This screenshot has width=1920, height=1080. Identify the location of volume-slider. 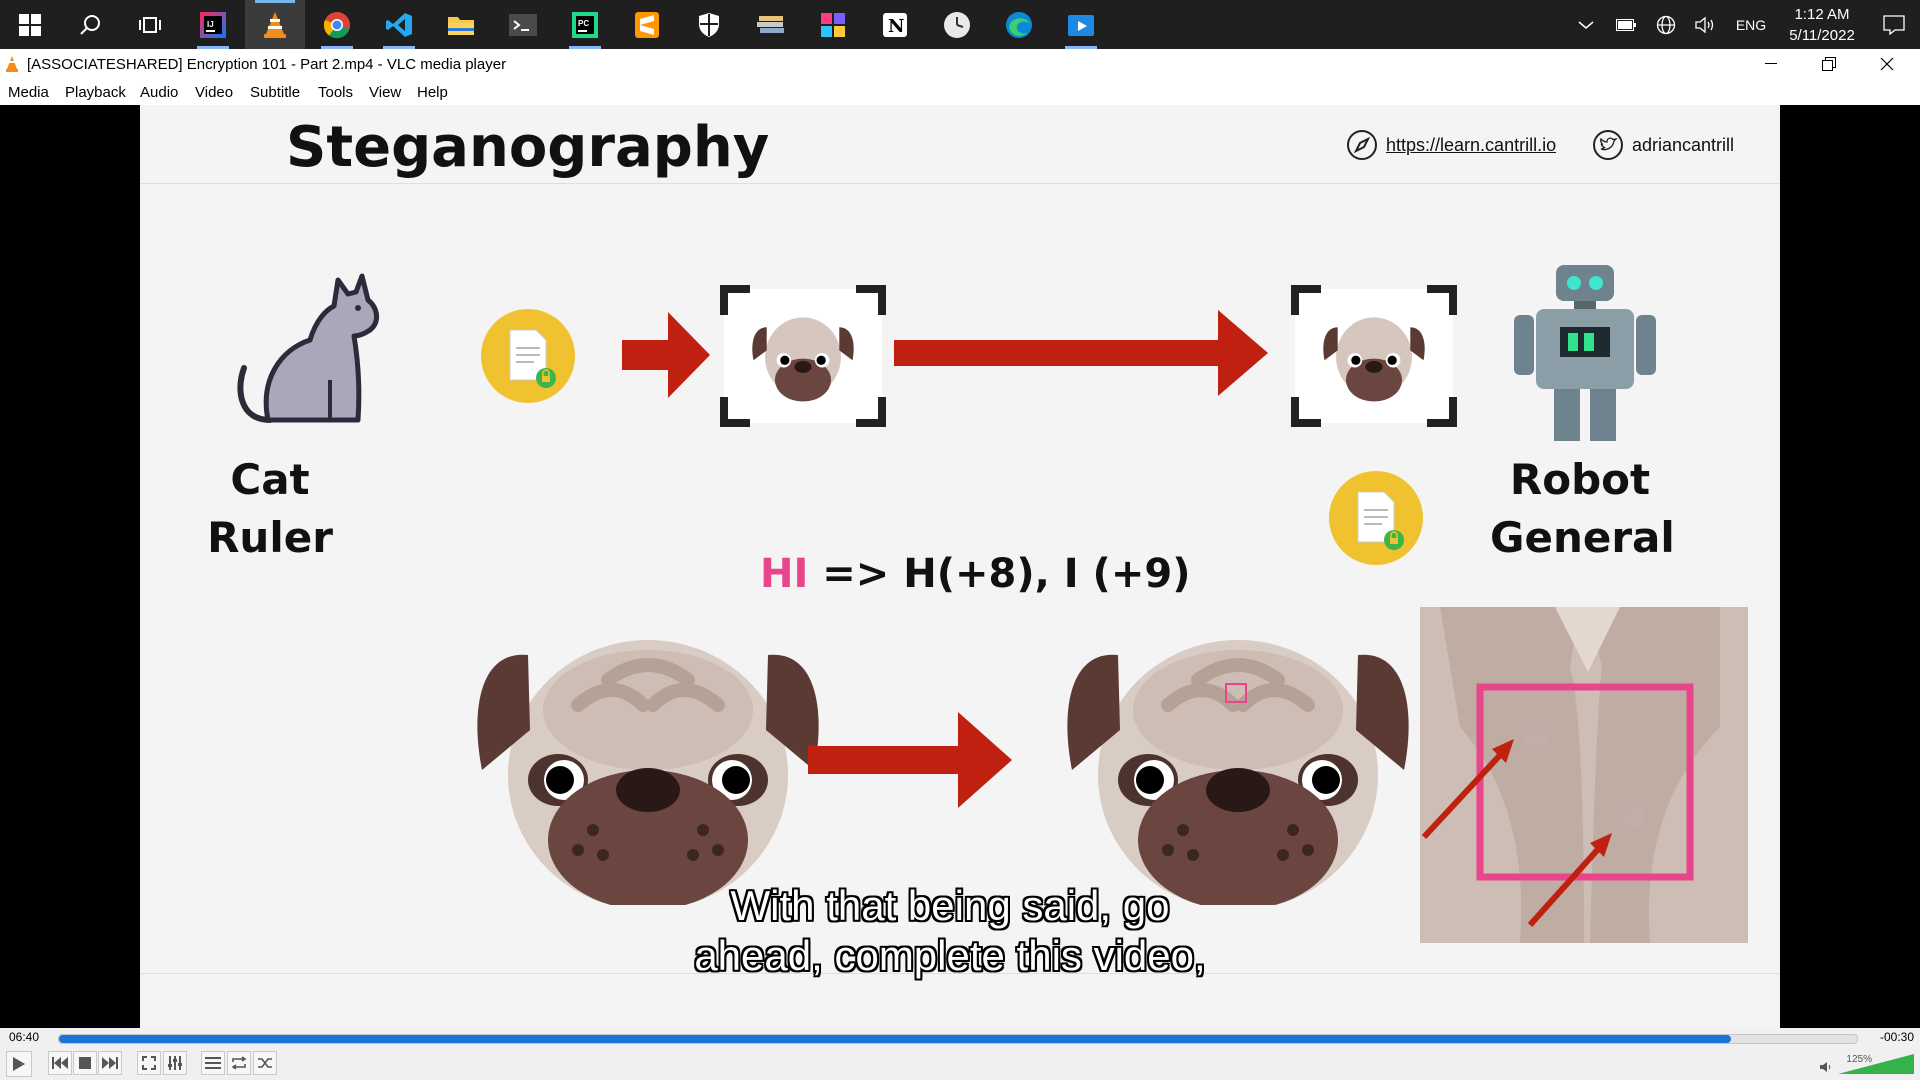
(1876, 1066).